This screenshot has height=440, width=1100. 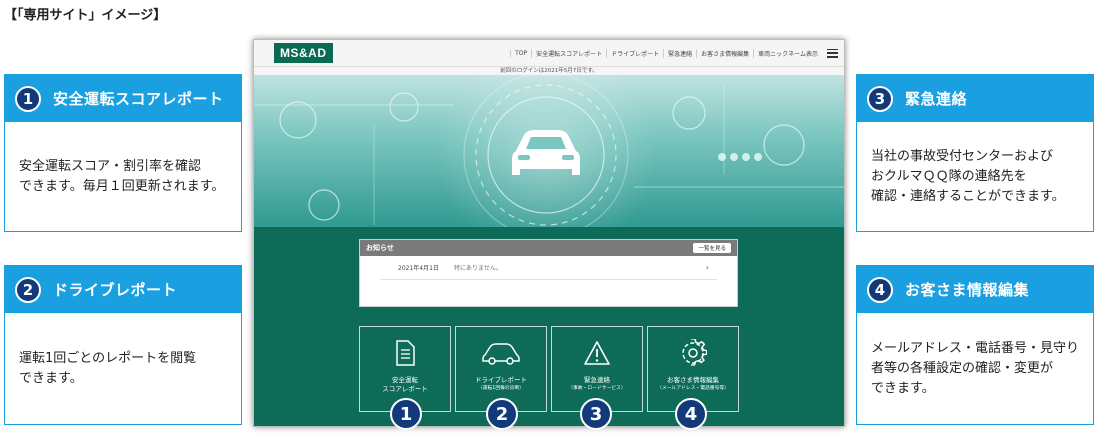 I want to click on notice-item: 2021年4月1日 特にありません。 ›, so click(x=548, y=268).